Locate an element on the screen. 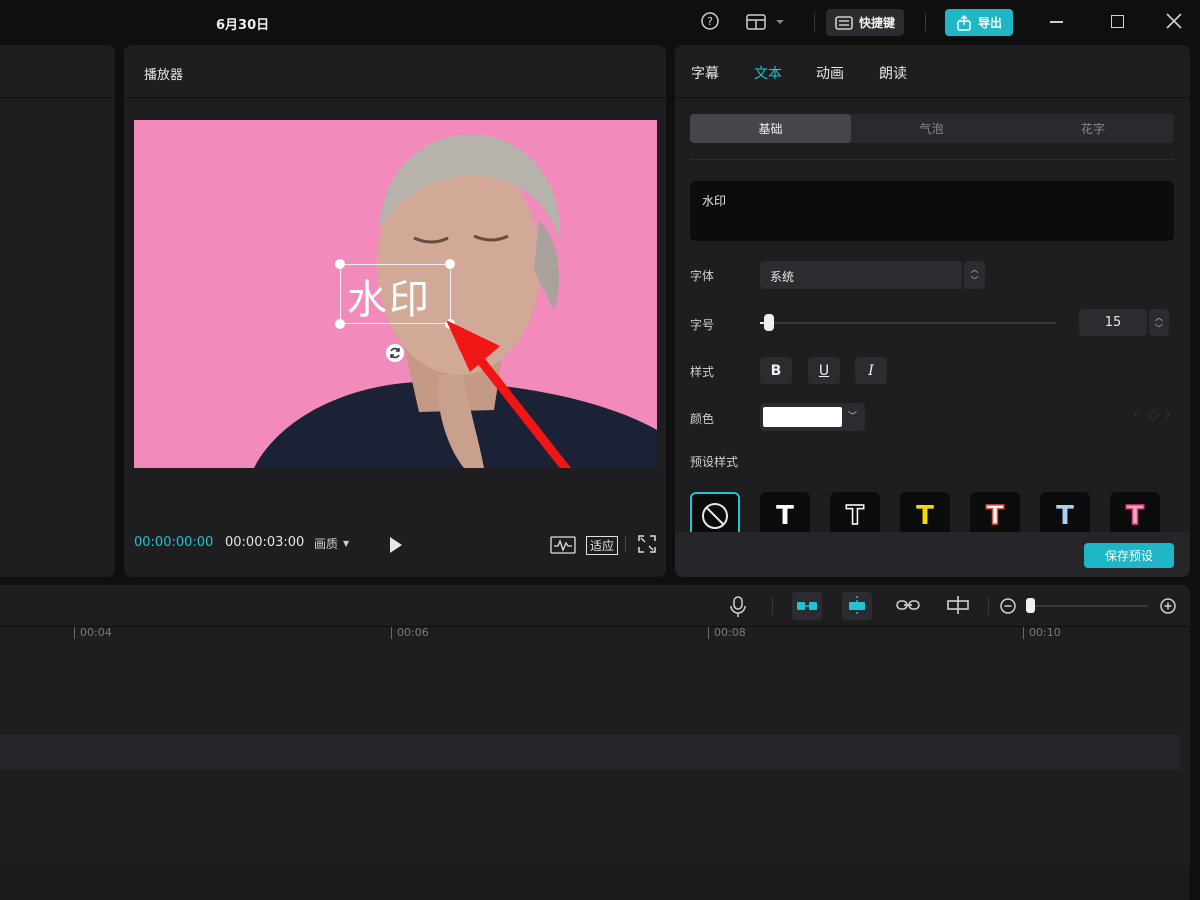  italic-button: I is located at coordinates (871, 370).